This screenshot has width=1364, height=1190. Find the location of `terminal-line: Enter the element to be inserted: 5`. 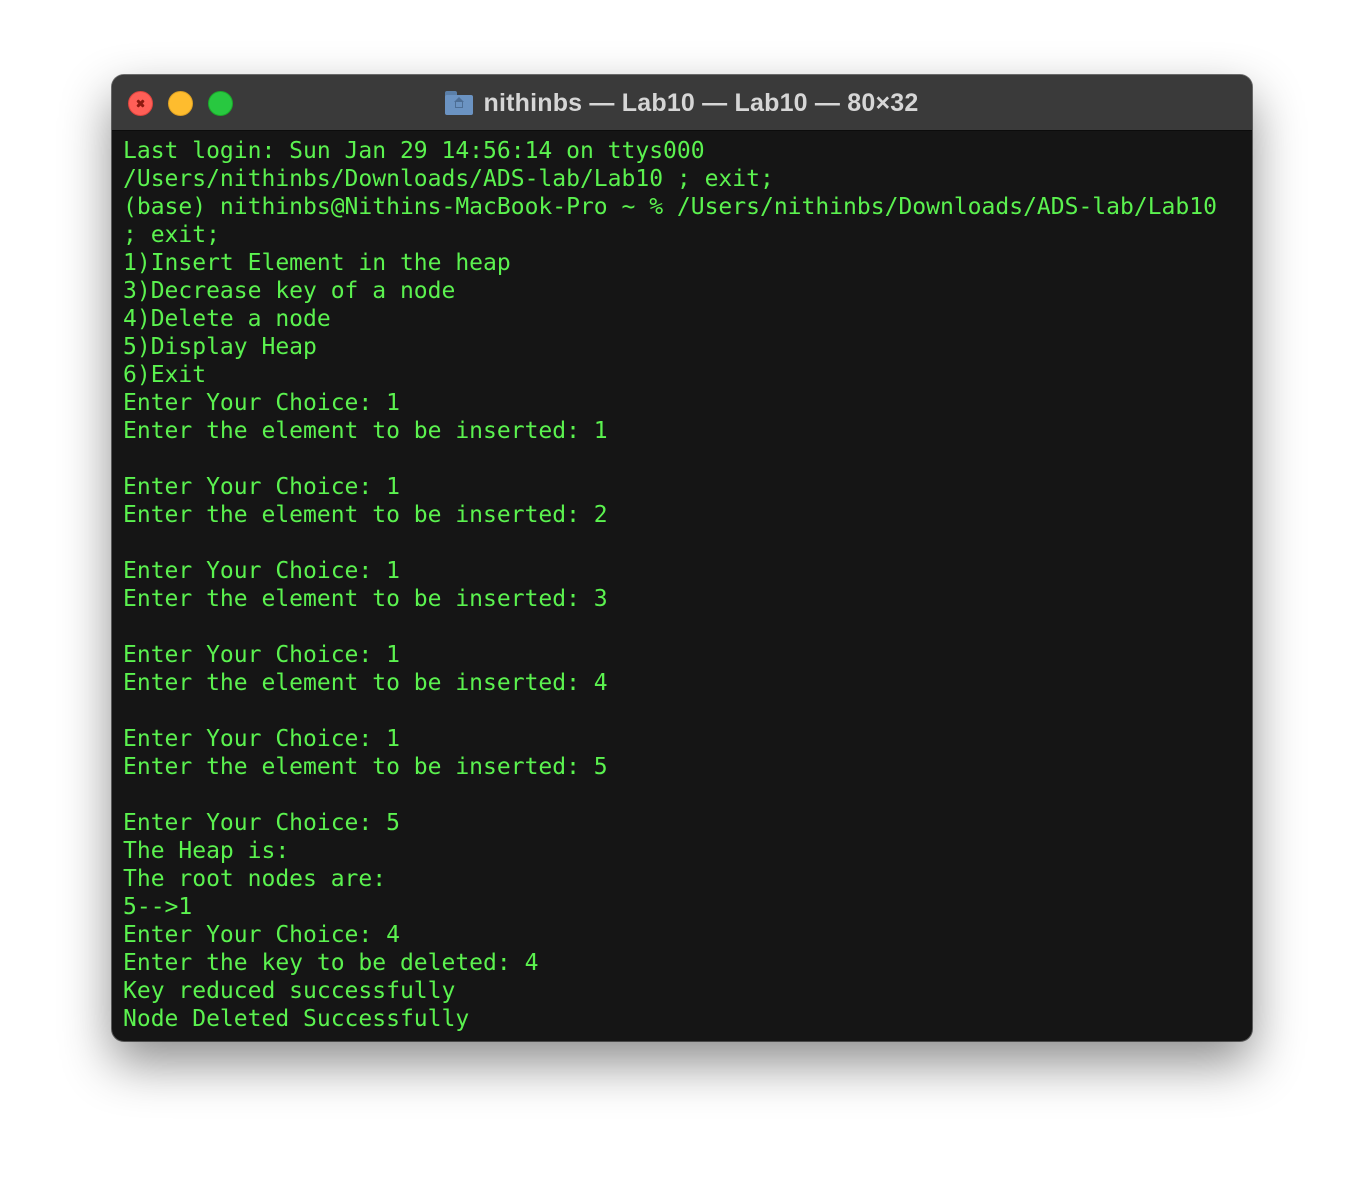

terminal-line: Enter the element to be inserted: 5 is located at coordinates (365, 767).